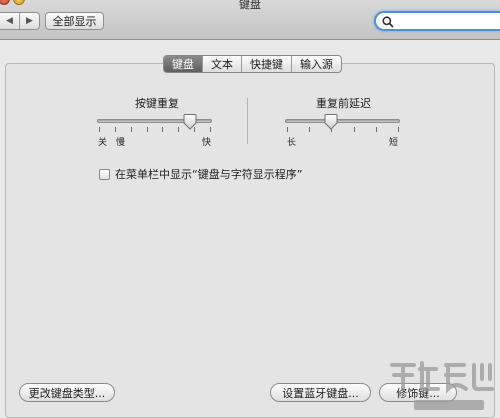 The width and height of the screenshot is (500, 418). What do you see at coordinates (190, 122) in the screenshot?
I see `key-repeat-slider-knob` at bounding box center [190, 122].